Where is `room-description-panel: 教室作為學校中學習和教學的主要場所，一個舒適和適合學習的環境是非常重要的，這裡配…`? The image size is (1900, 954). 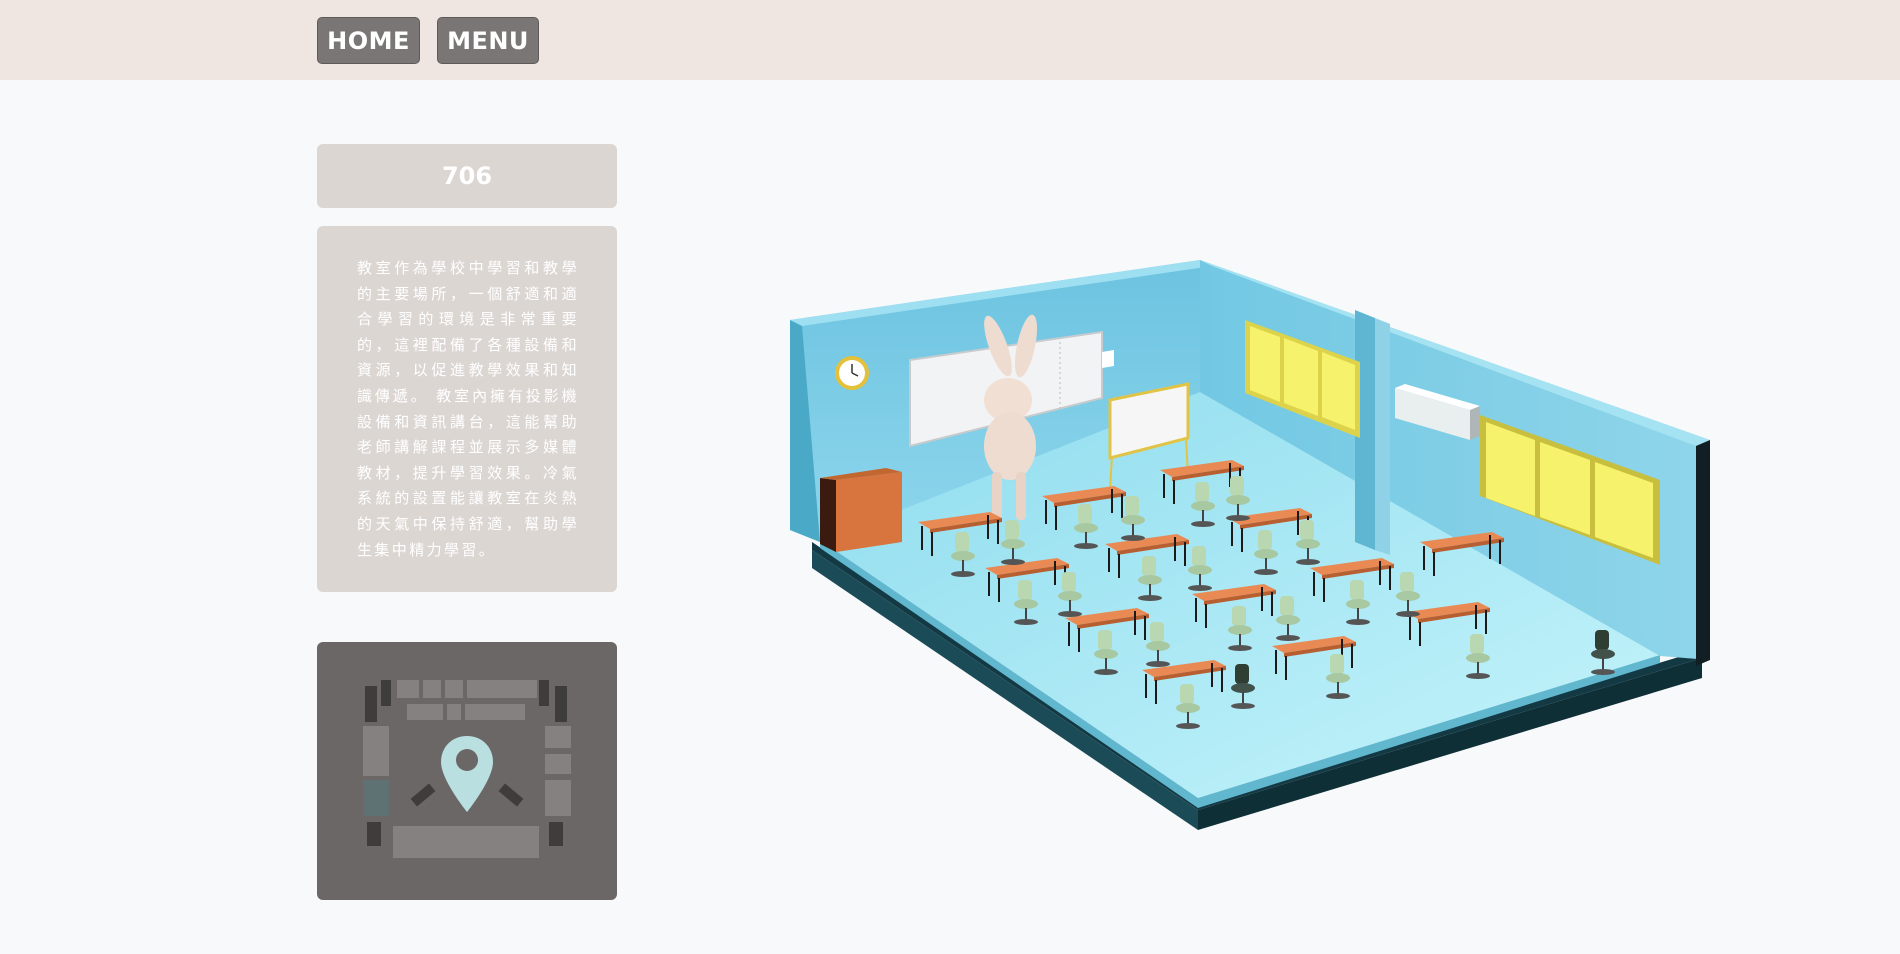
room-description-panel: 教室作為學校中學習和教學的主要場所，一個舒適和適合學習的環境是非常重要的，這裡配… is located at coordinates (467, 409).